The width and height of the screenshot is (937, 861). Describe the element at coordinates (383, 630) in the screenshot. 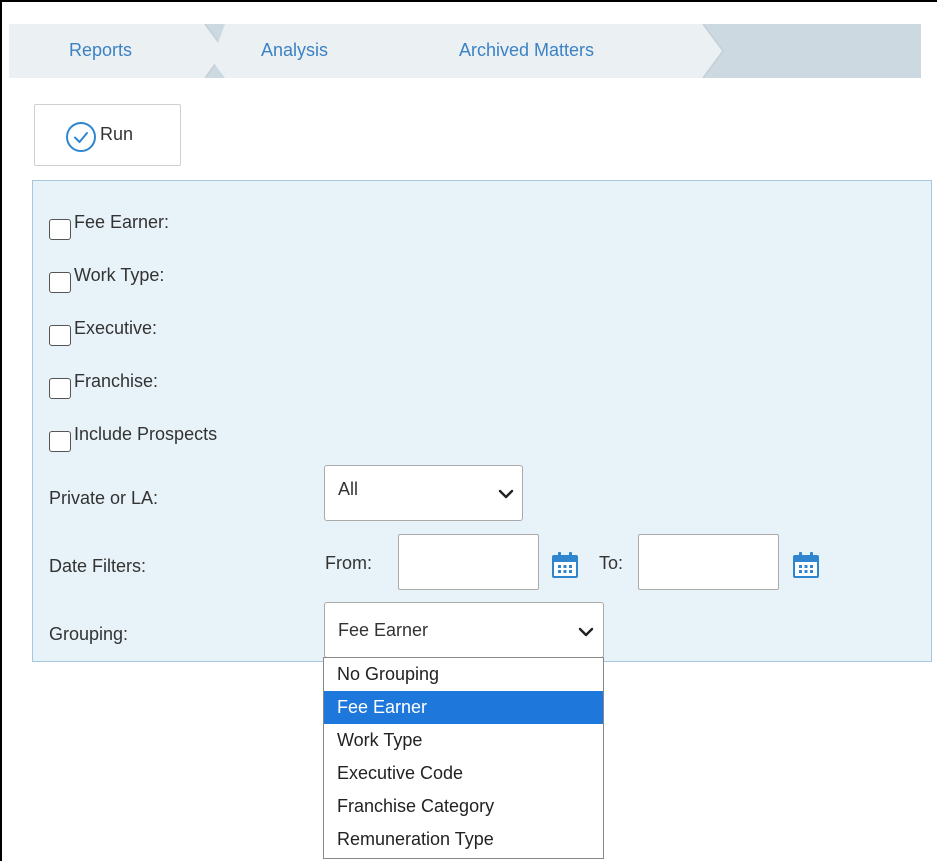

I see `select-value: Fee Earner` at that location.